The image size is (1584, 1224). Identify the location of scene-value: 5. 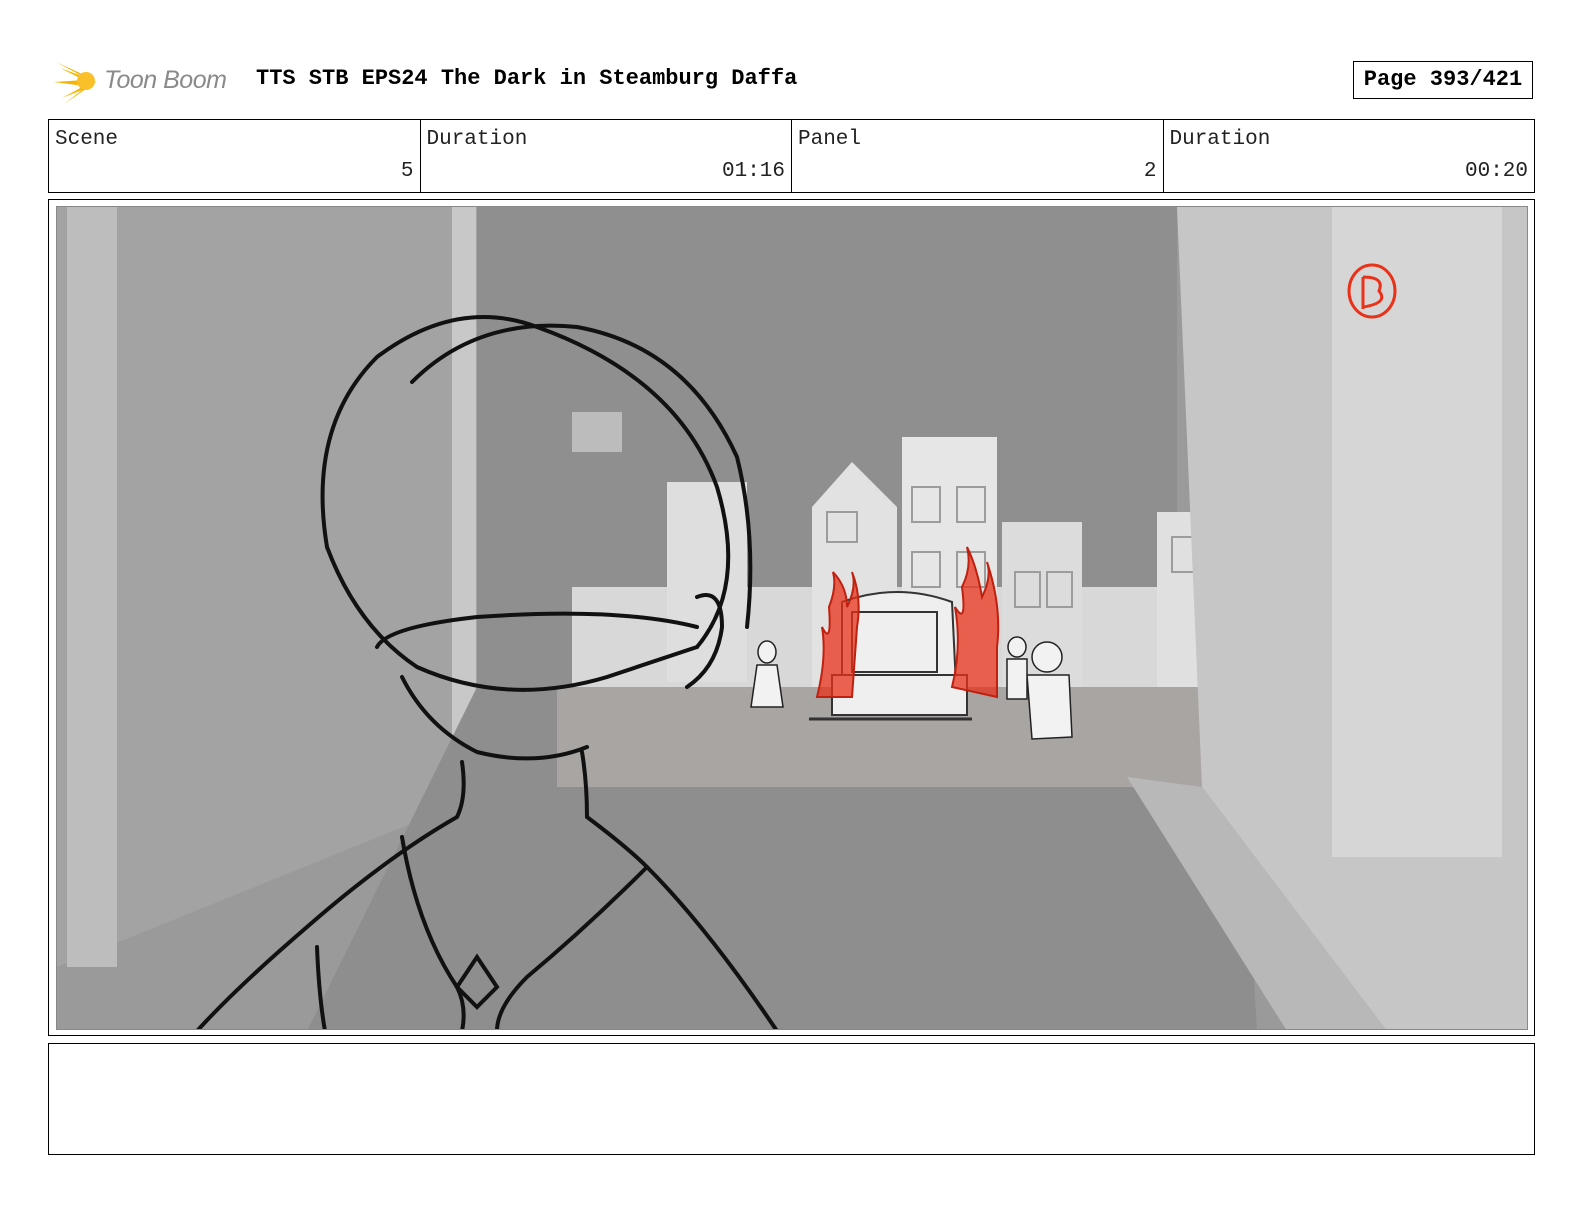
(407, 171).